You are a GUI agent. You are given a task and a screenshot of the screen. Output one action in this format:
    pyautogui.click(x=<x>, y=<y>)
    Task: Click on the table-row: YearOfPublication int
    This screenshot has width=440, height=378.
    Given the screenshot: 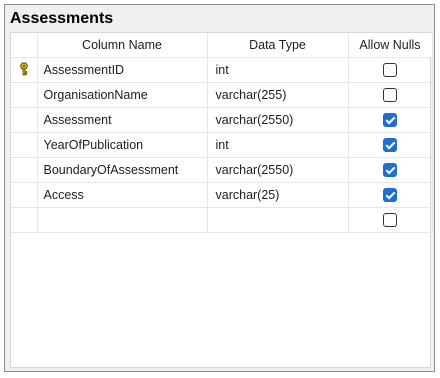 What is the action you would take?
    pyautogui.click(x=222, y=145)
    